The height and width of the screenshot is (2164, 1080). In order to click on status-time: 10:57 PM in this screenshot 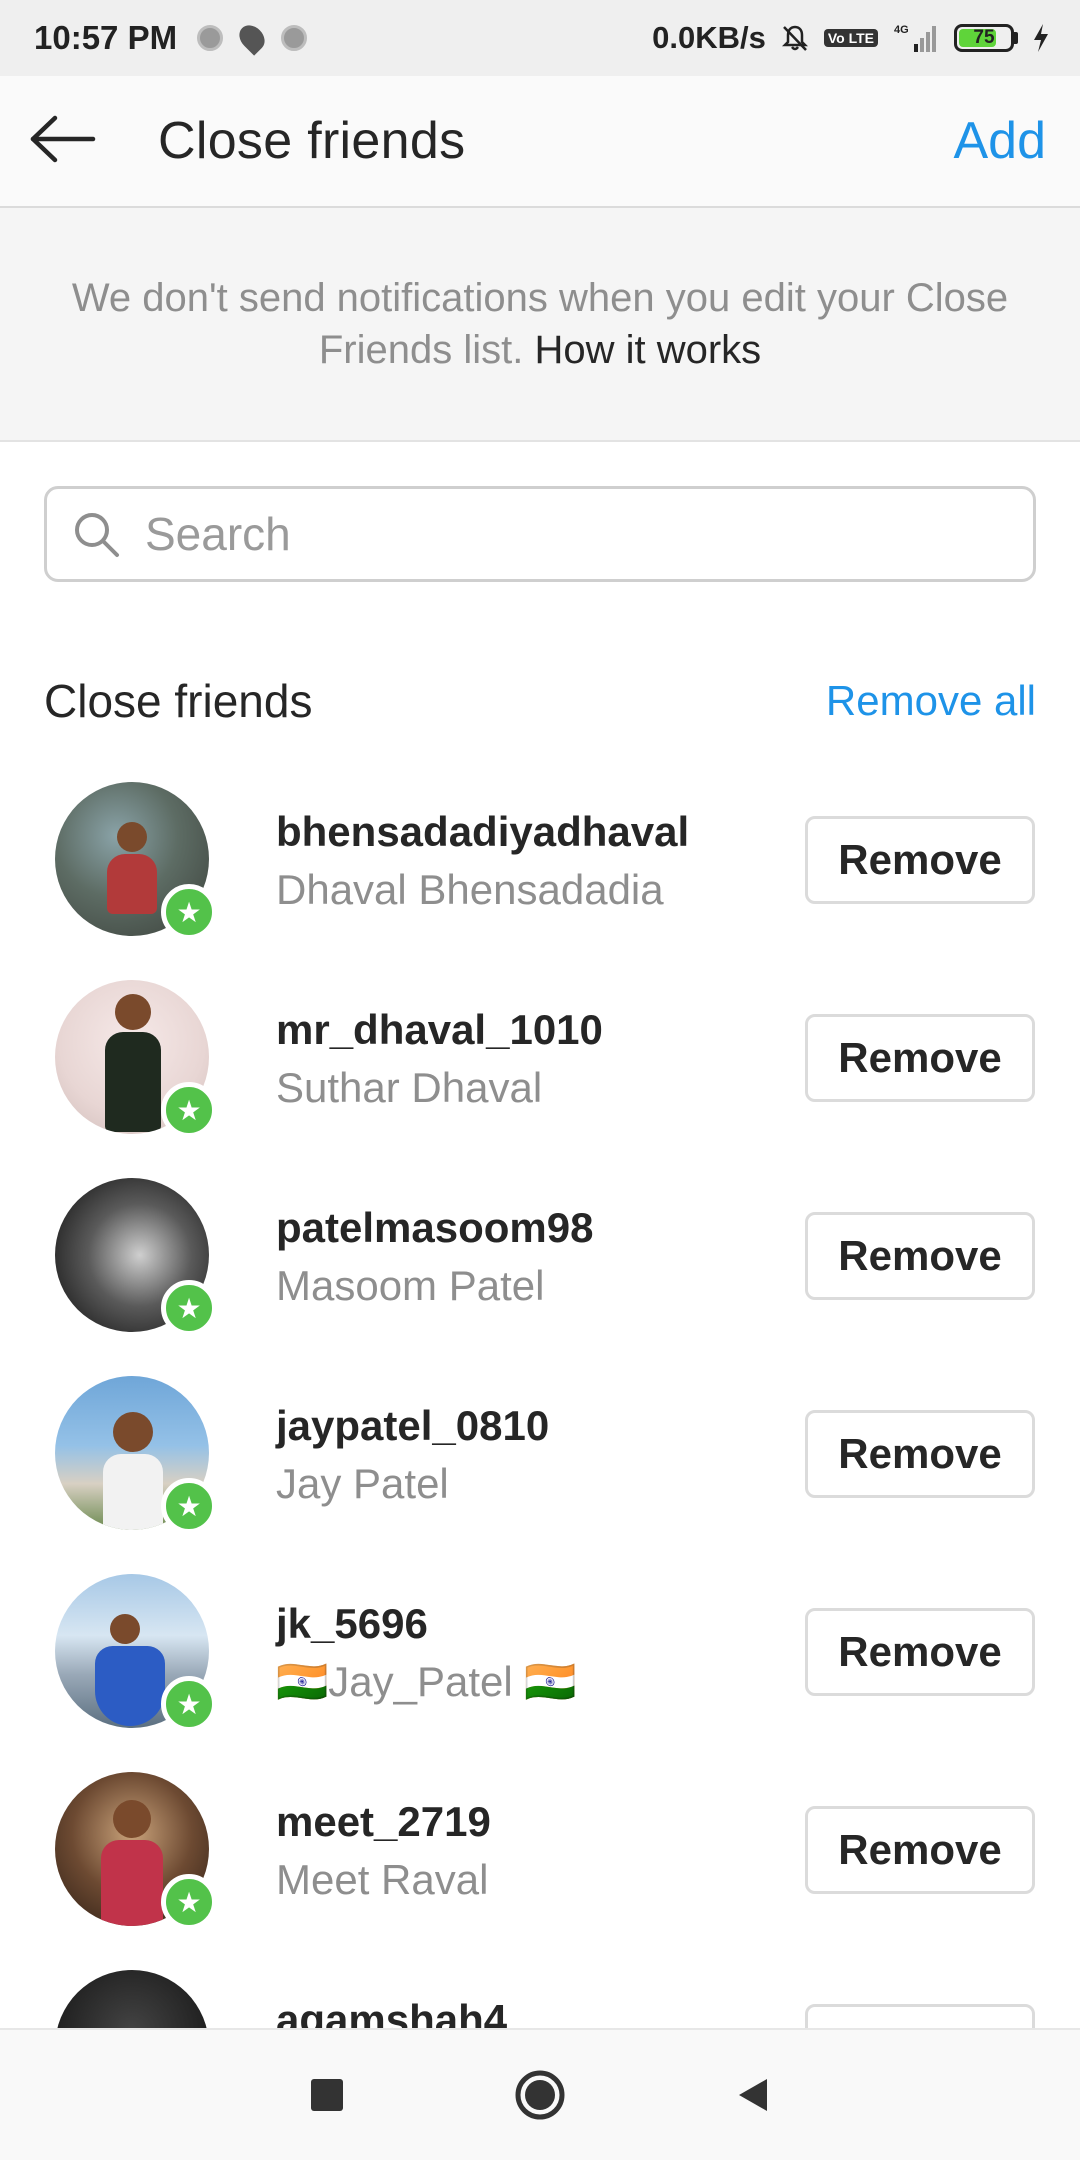, I will do `click(106, 37)`.